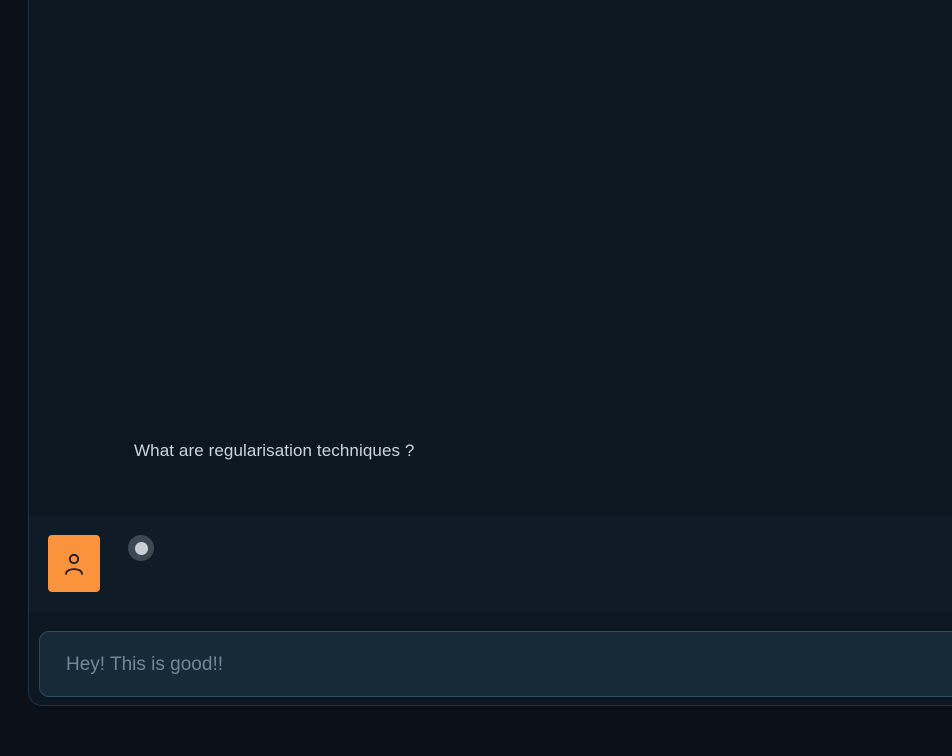 This screenshot has height=756, width=952. I want to click on user-icon, so click(74, 564).